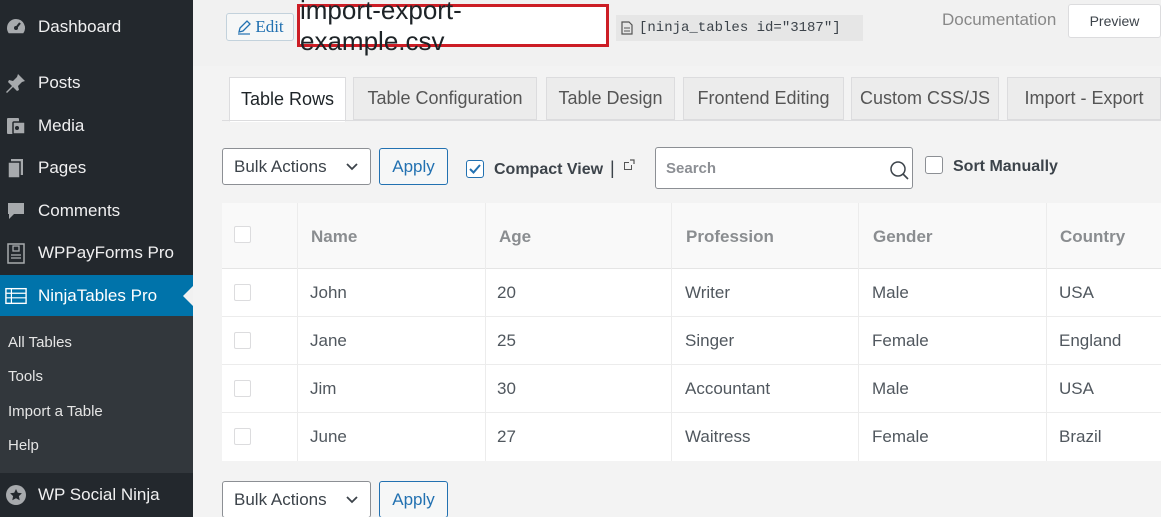  I want to click on cell-age: 25, so click(506, 340).